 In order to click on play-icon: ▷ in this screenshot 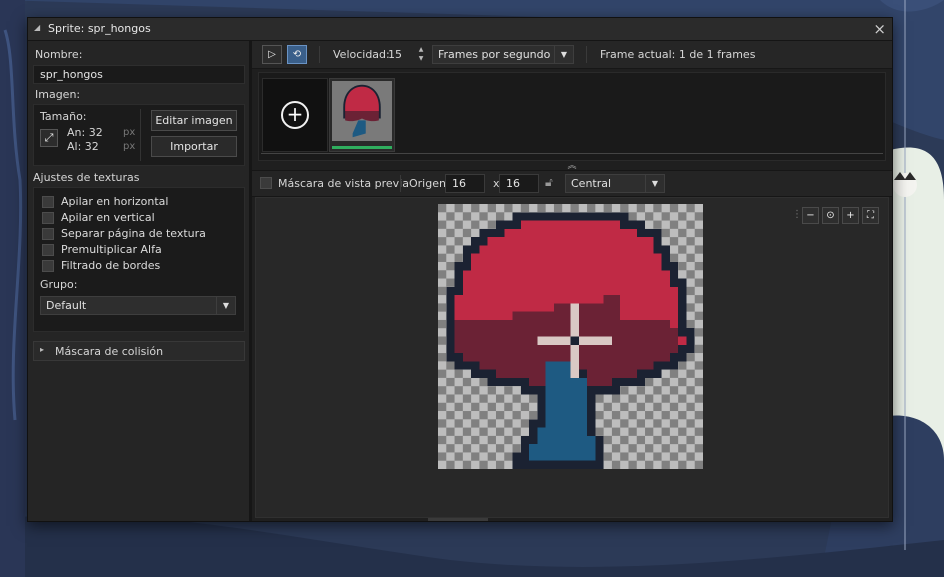, I will do `click(272, 54)`.